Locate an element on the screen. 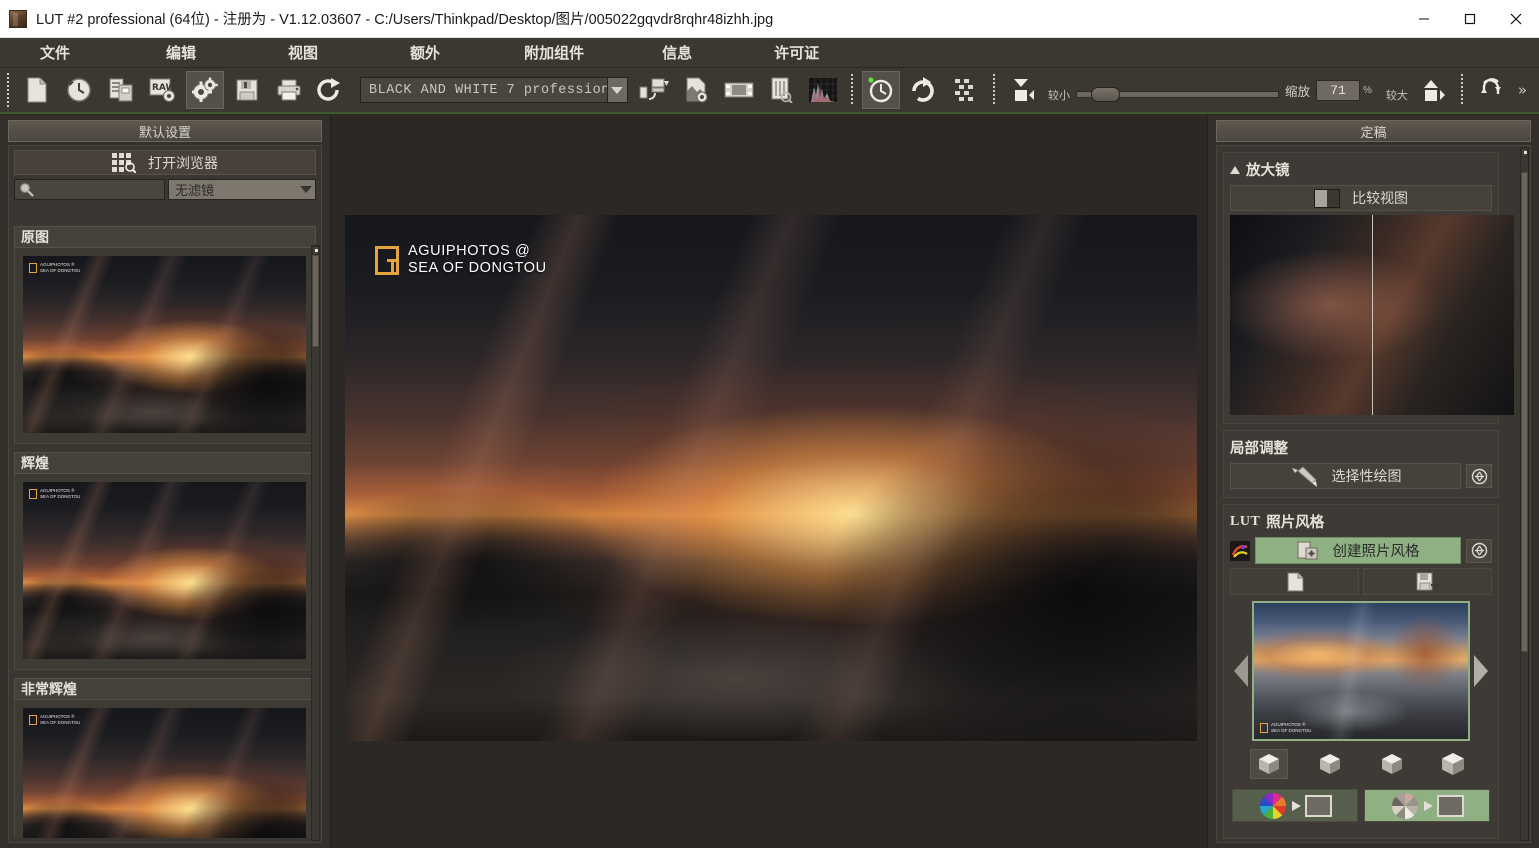 The width and height of the screenshot is (1539, 848). local-adjust-title: 局部调整 is located at coordinates (1259, 449).